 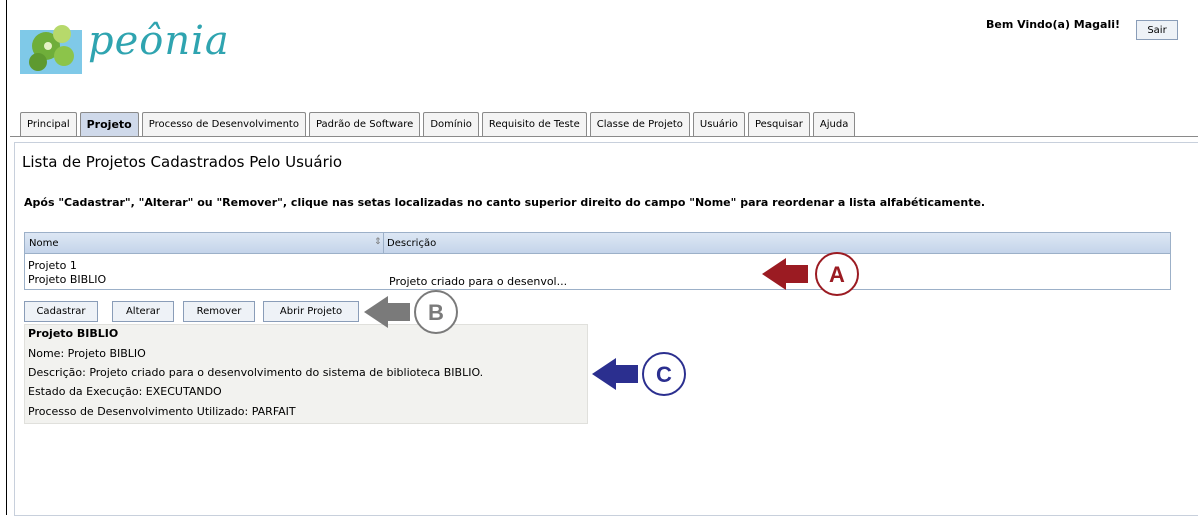 I want to click on sort-arrows-icon: ⇕, so click(x=378, y=242).